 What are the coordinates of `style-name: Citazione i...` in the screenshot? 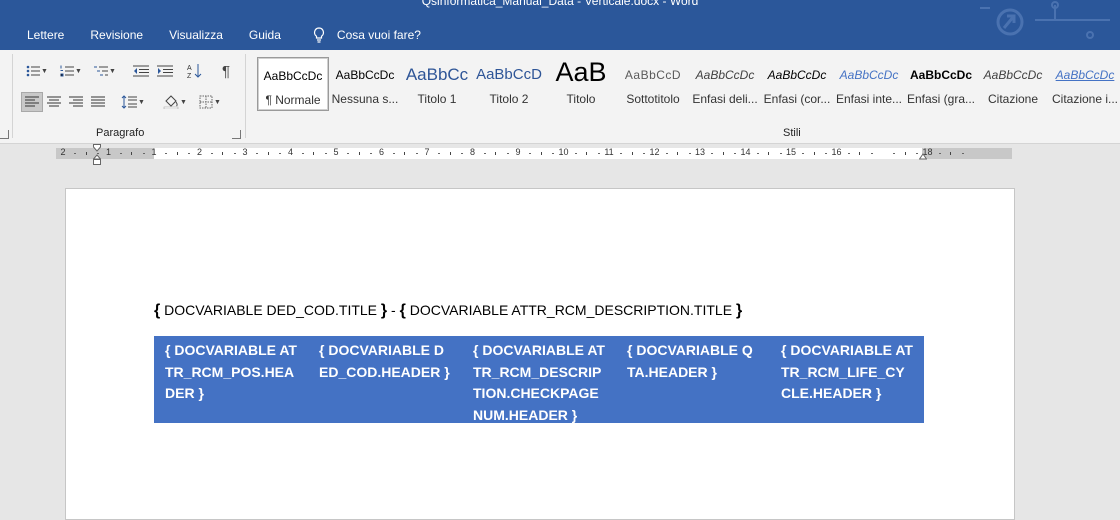 It's located at (1085, 99).